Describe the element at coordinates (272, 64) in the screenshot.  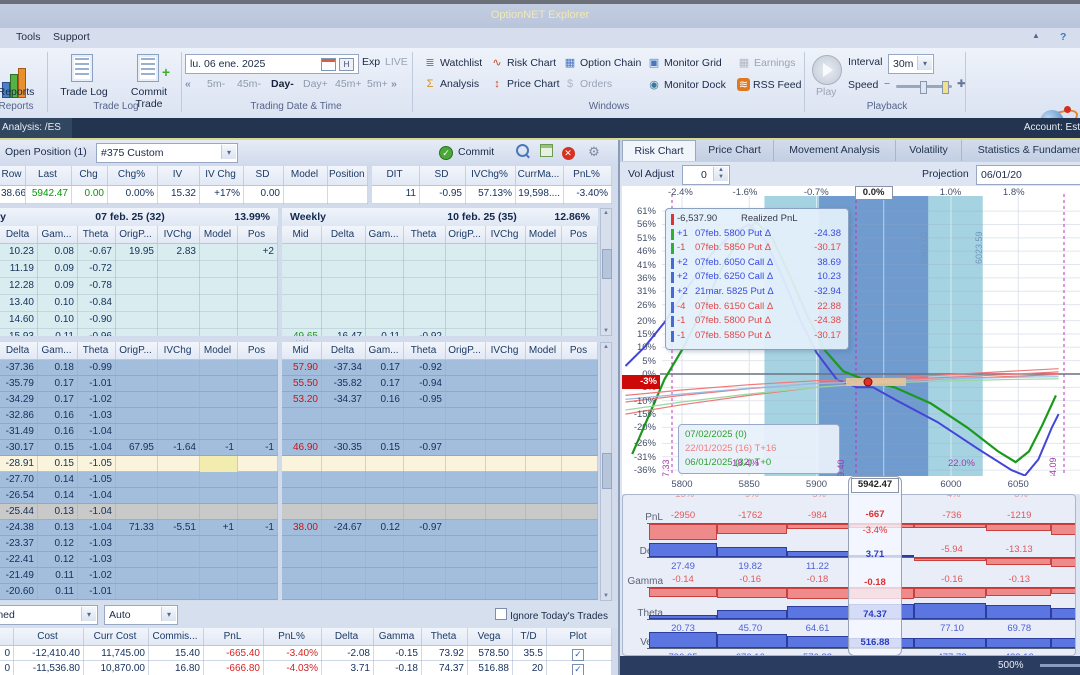
I see `trading-date-input: lu. 06 ene. 2025 H` at that location.